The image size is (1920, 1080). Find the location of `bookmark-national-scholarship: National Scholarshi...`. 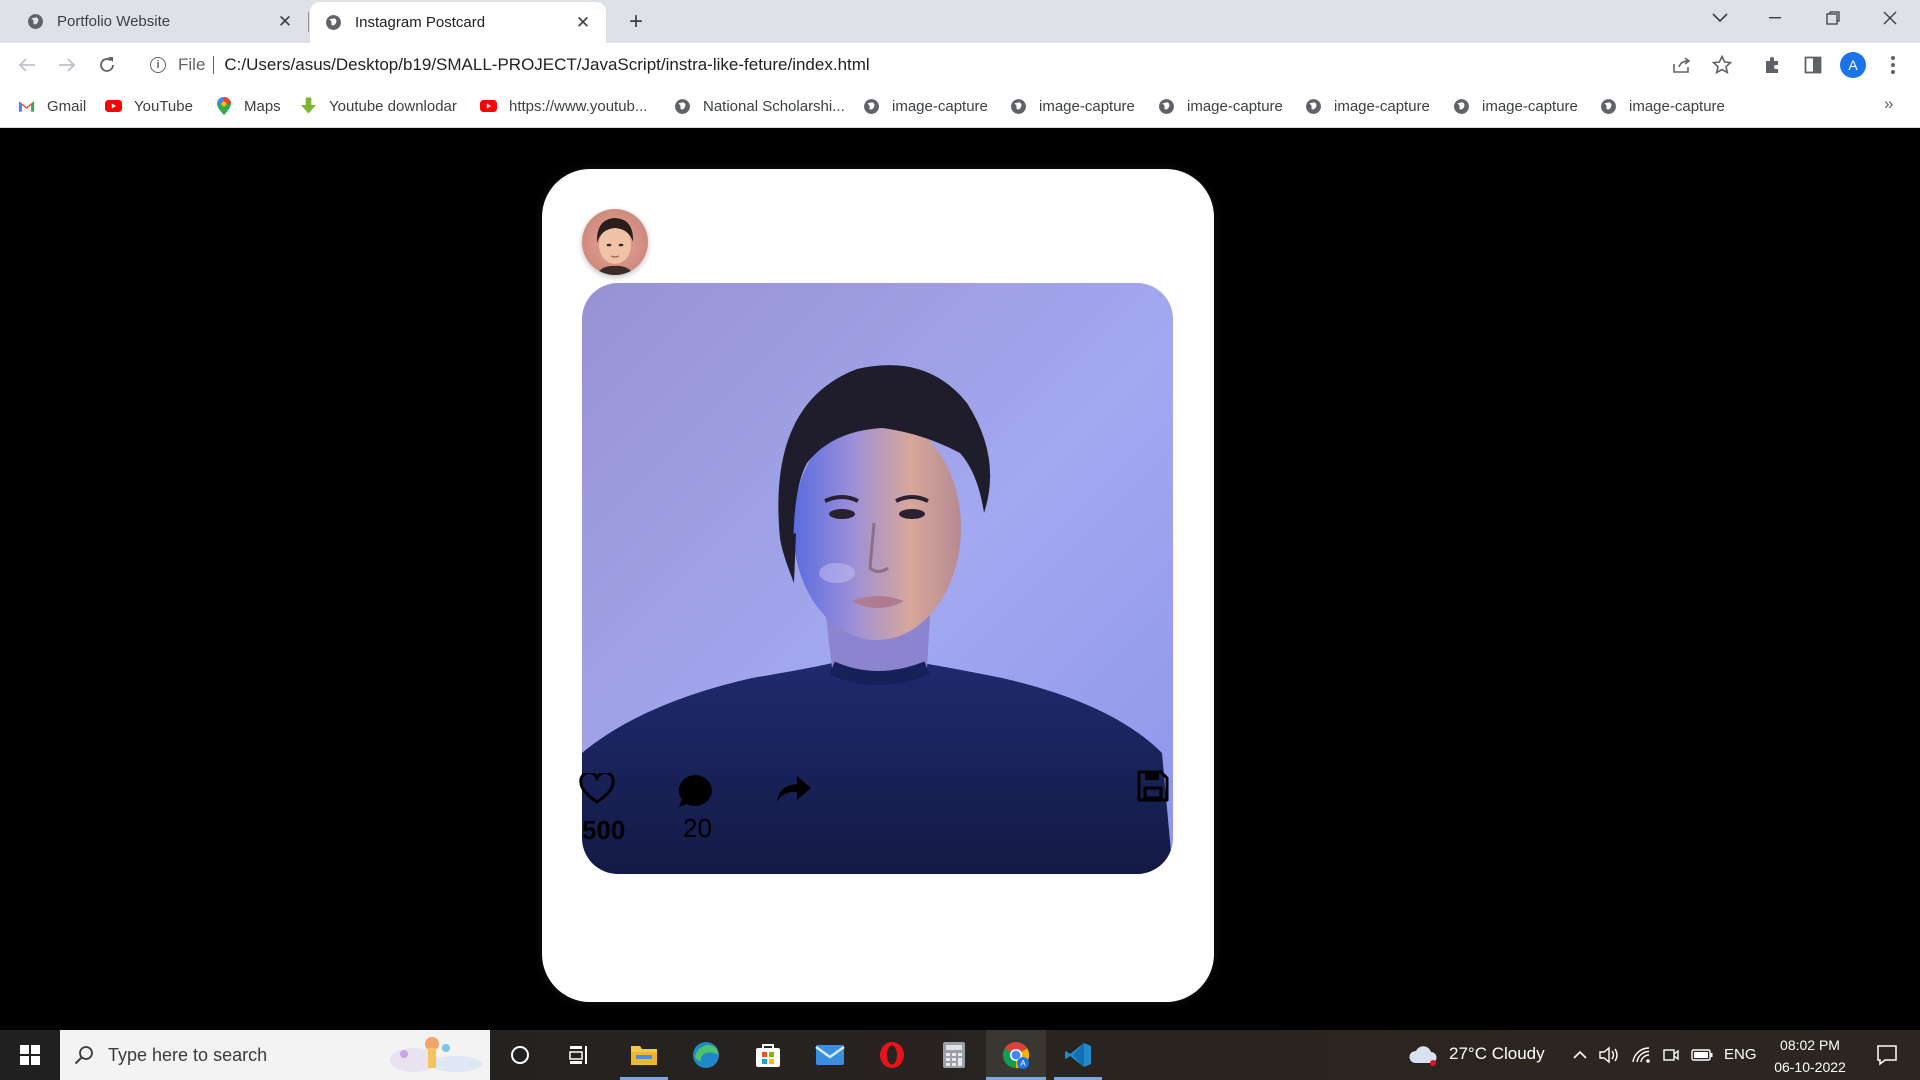

bookmark-national-scholarship: National Scholarshi... is located at coordinates (759, 106).